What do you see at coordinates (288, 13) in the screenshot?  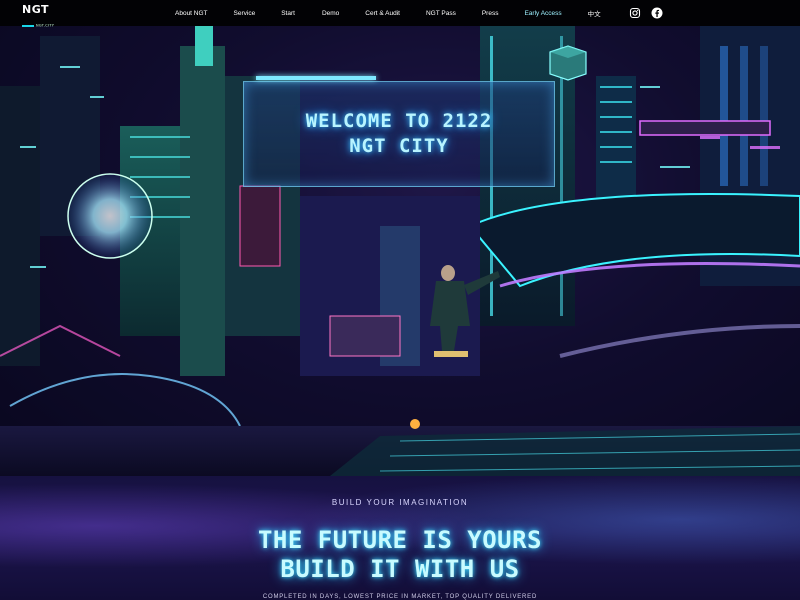 I see `nav-item-start: Start` at bounding box center [288, 13].